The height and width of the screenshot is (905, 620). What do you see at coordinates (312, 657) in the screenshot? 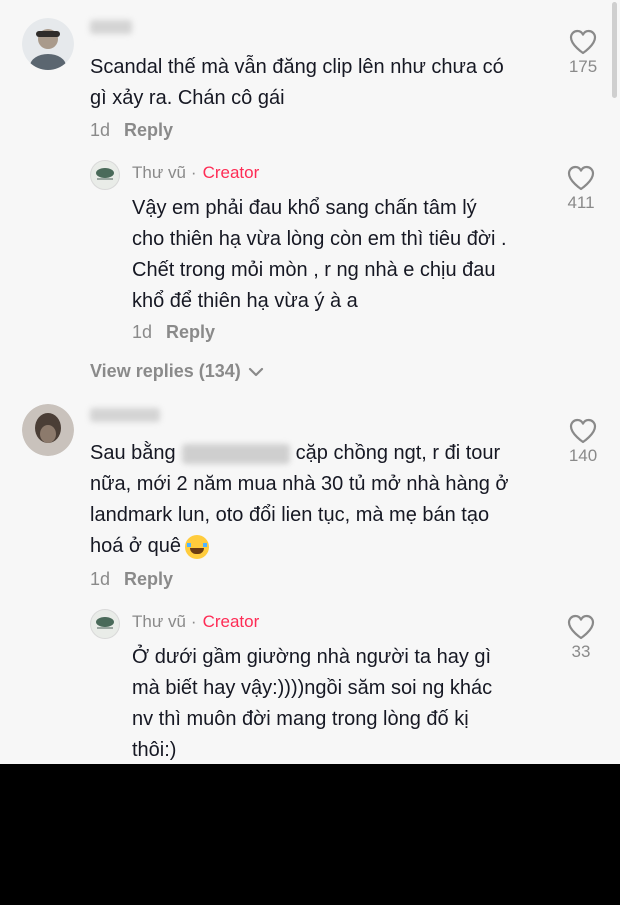
I see `comment-line: Ở dưới gầm giường nhà người ta hay gì` at bounding box center [312, 657].